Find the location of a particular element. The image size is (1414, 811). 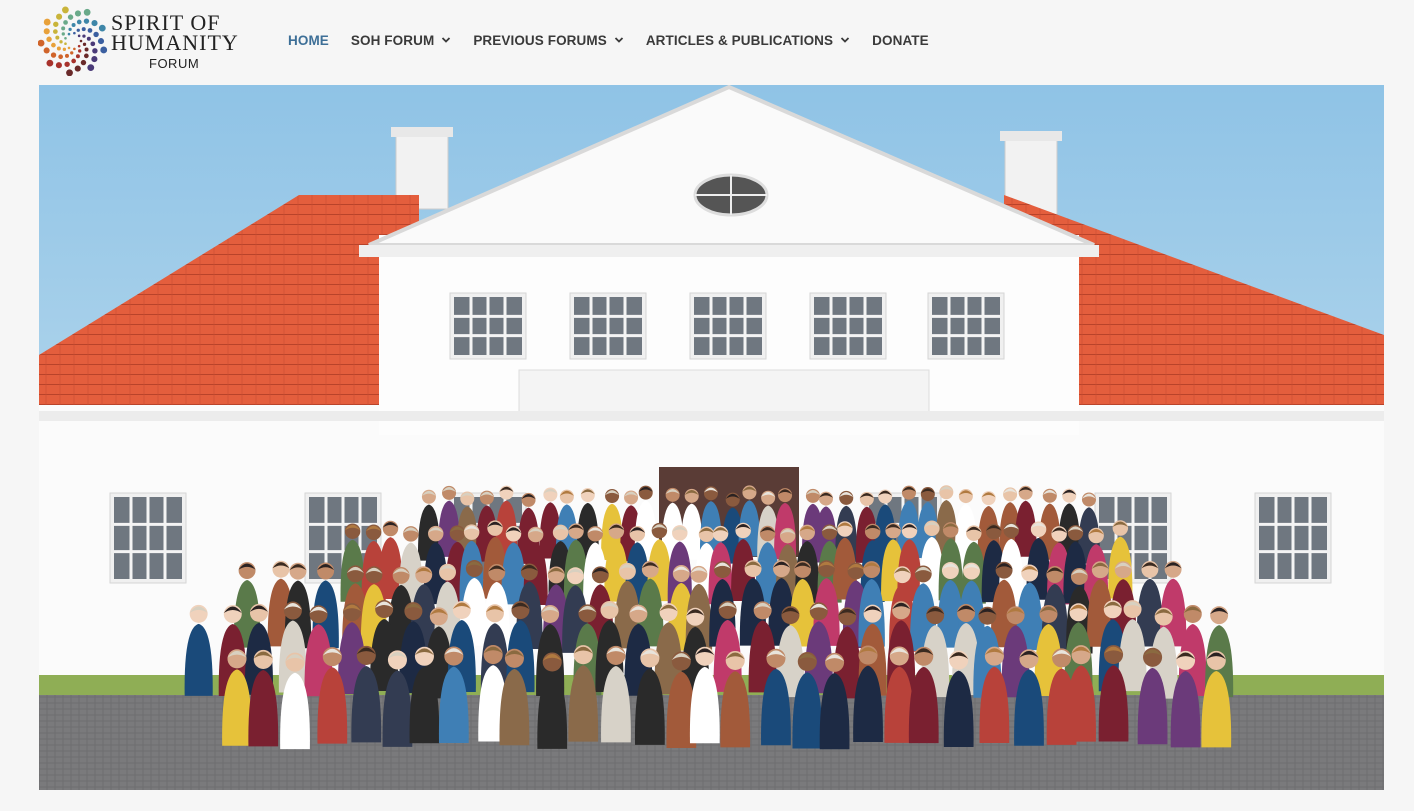

nav-item-label: HOME is located at coordinates (308, 40).